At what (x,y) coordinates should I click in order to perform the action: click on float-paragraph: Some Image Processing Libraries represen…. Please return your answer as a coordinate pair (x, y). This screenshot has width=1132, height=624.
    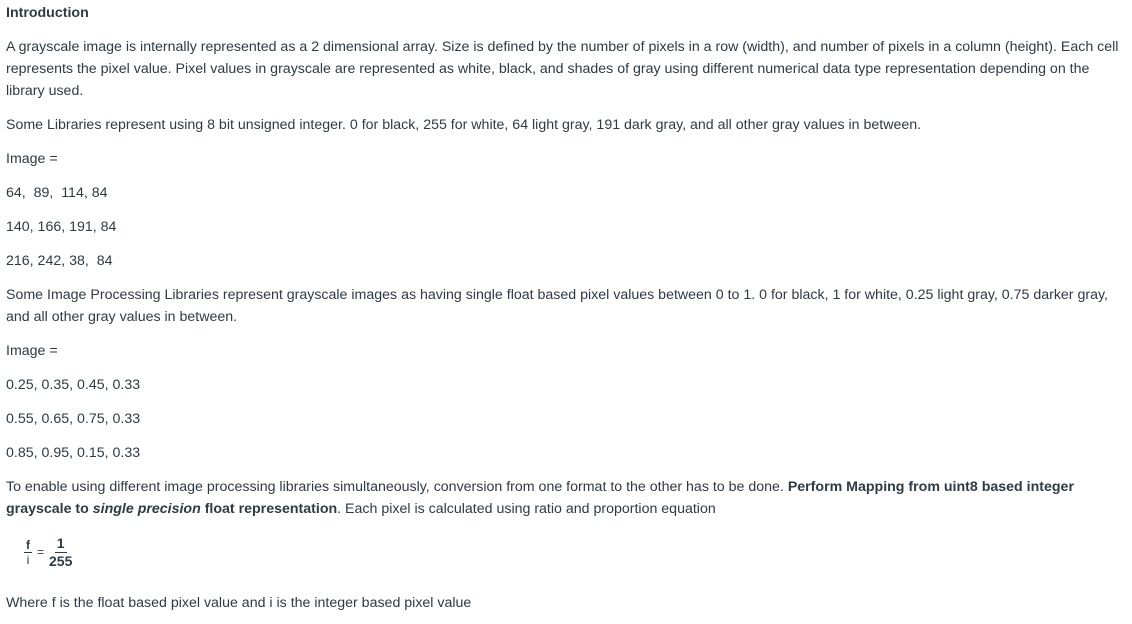
    Looking at the image, I should click on (557, 306).